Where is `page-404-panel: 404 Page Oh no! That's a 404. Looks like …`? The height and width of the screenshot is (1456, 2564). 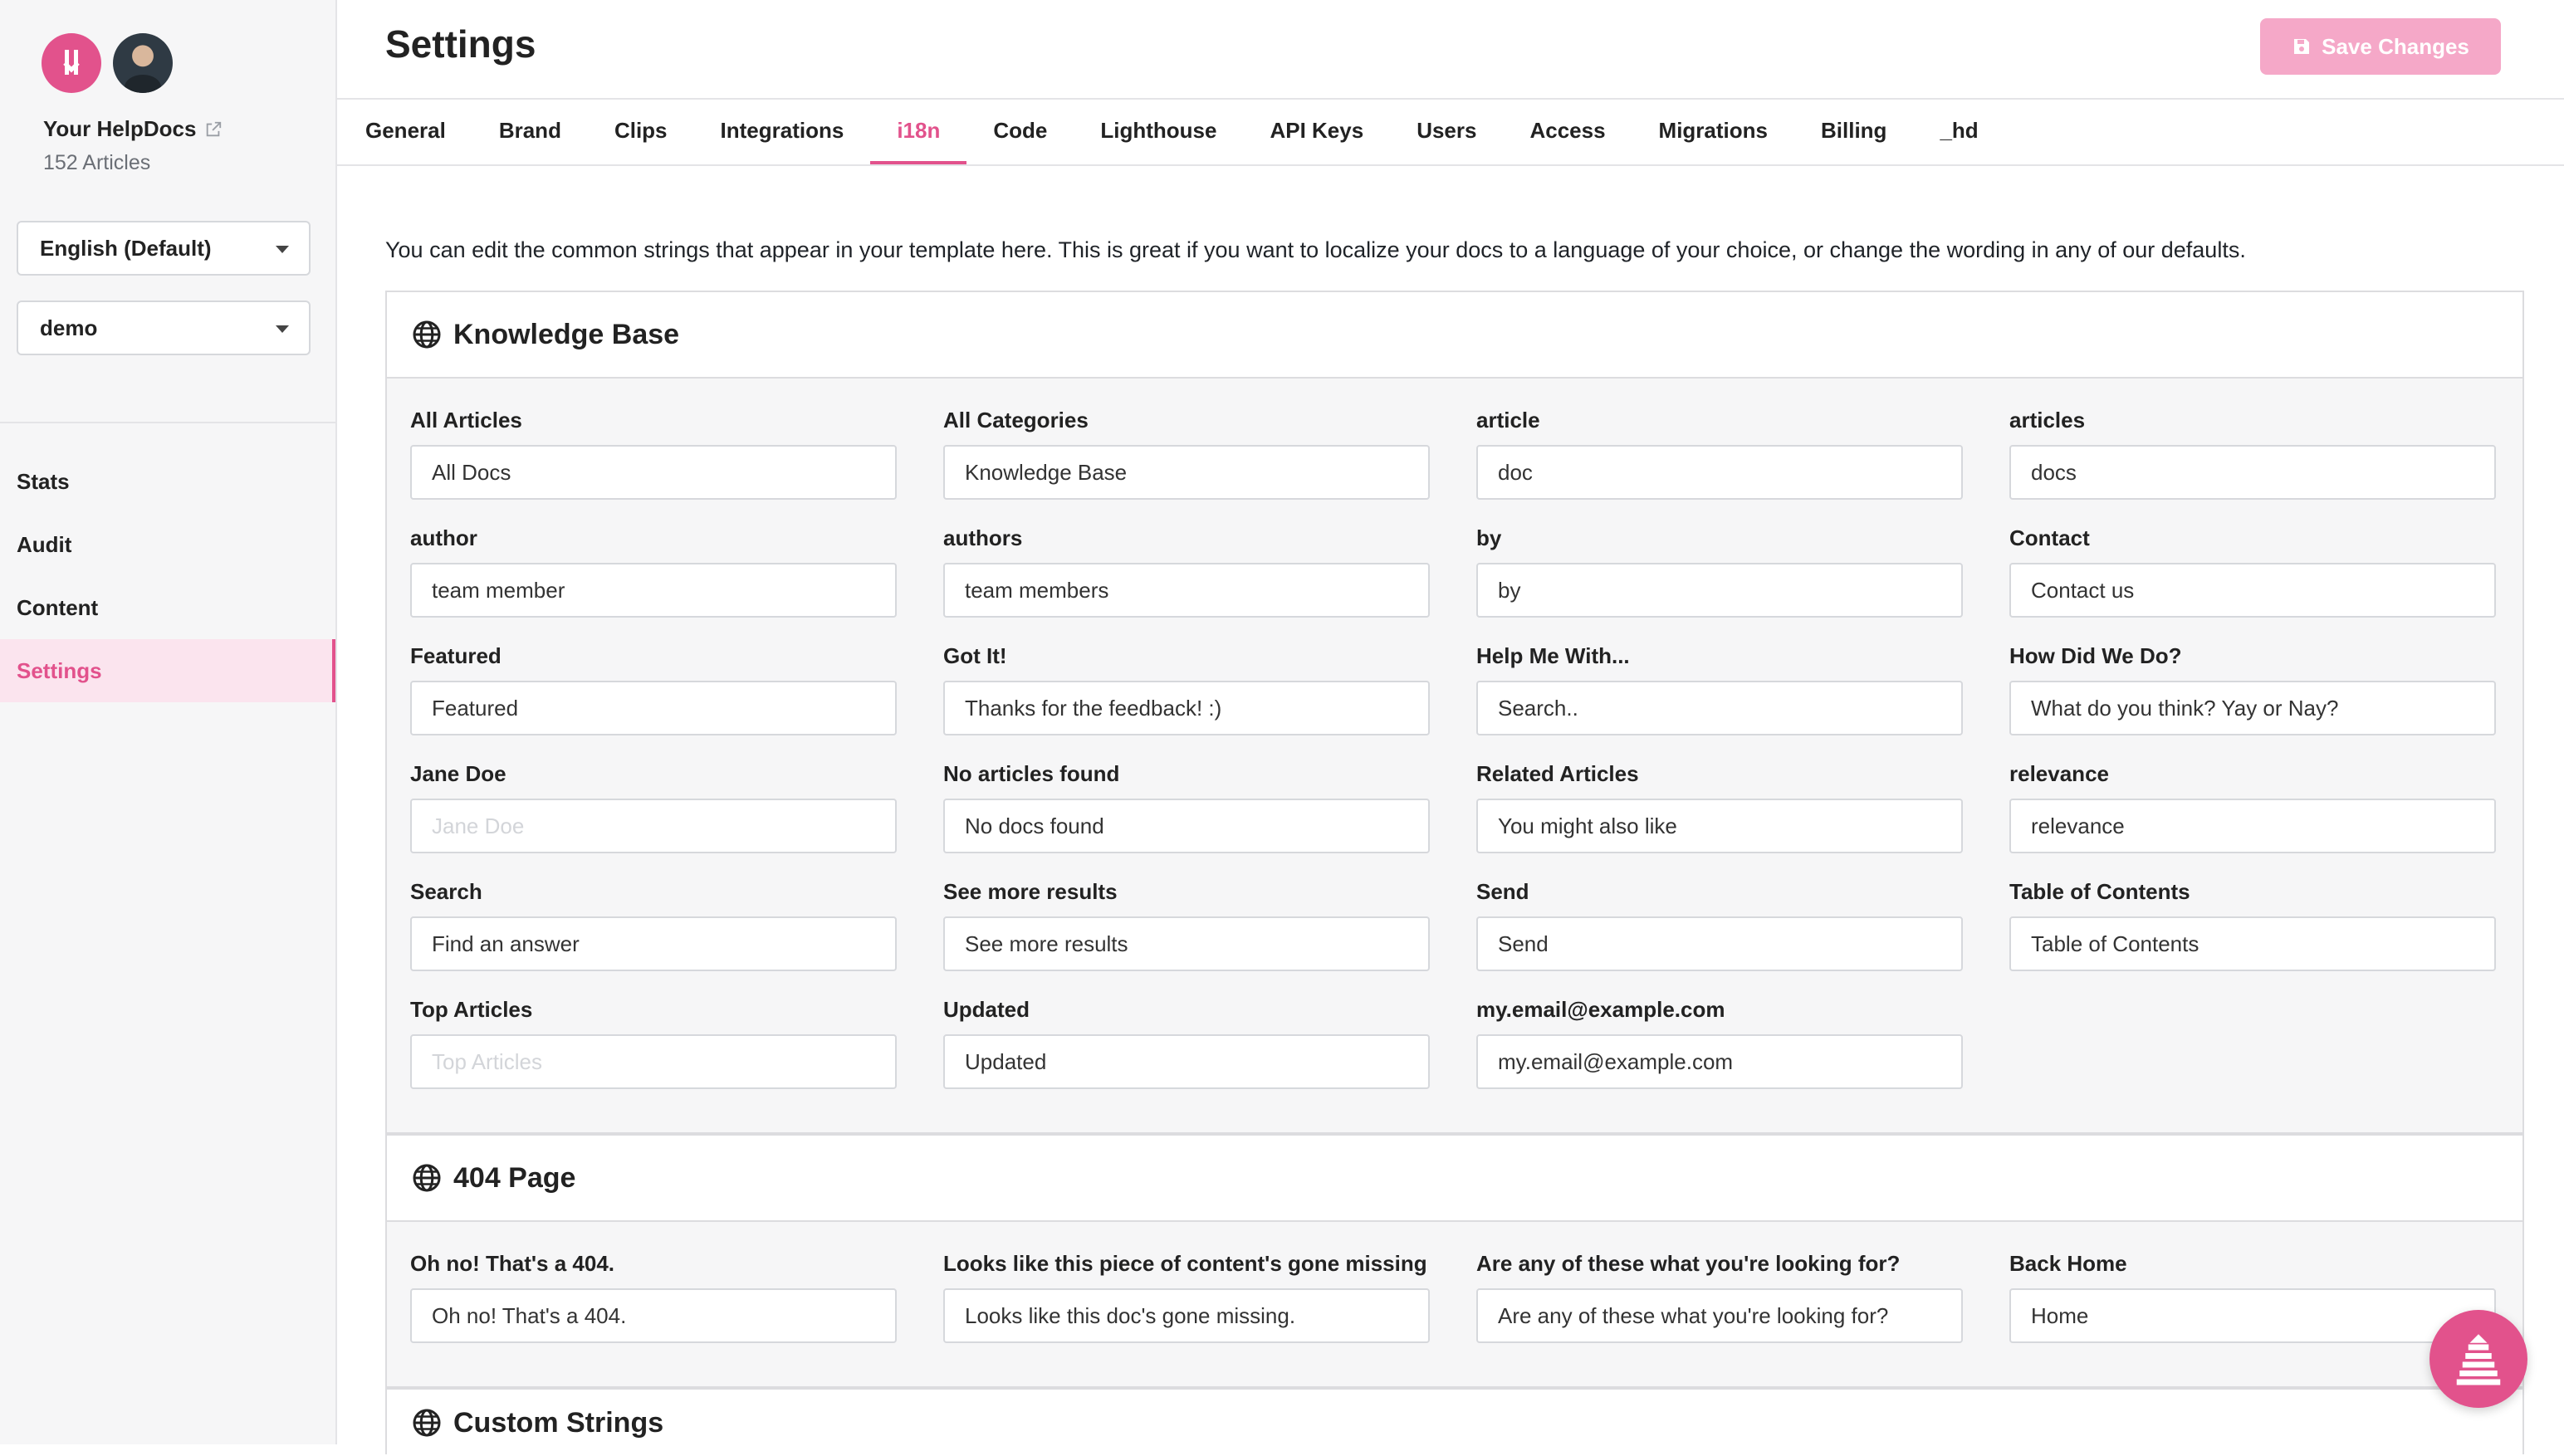
page-404-panel: 404 Page Oh no! That's a 404. Looks like … is located at coordinates (1454, 1261).